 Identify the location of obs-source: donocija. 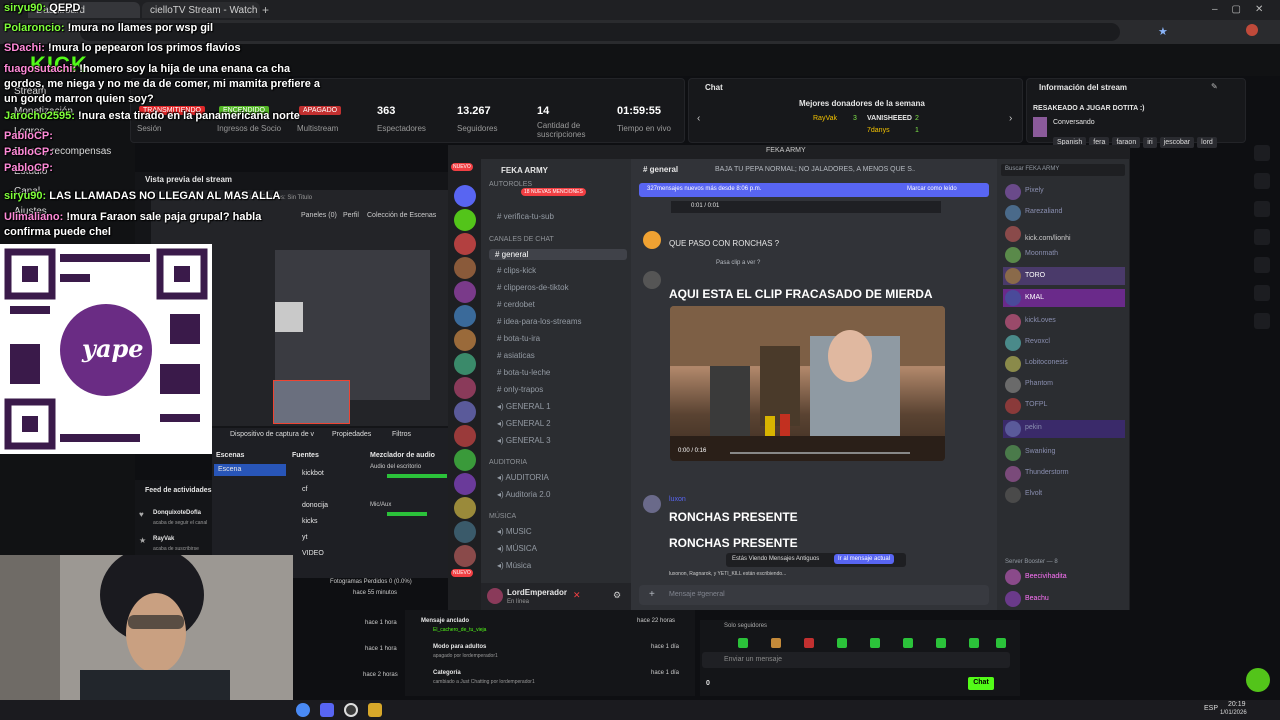
(315, 506).